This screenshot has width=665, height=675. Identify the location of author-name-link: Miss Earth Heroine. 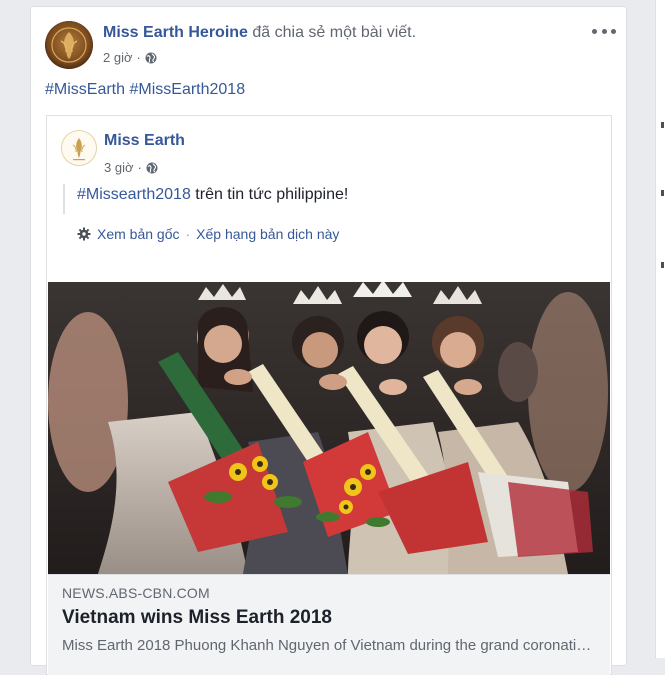
(175, 32).